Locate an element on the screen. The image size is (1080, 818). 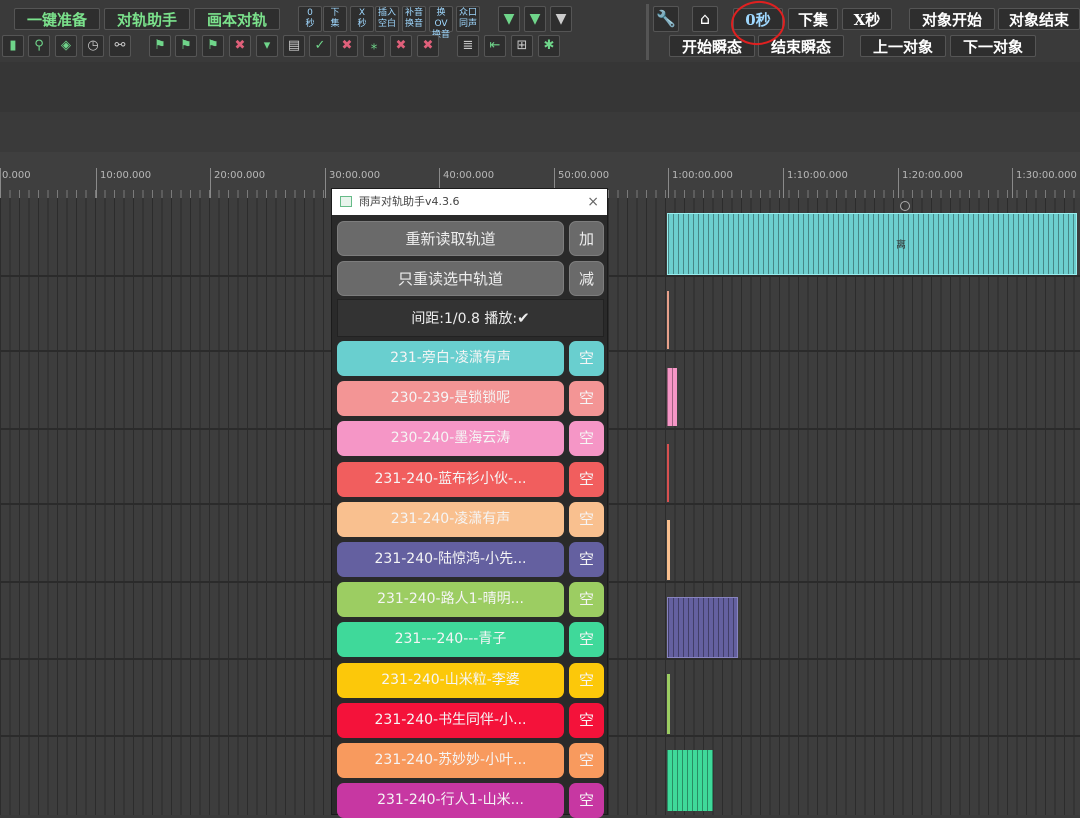
bracket-icon: ⁎ is located at coordinates (374, 46).